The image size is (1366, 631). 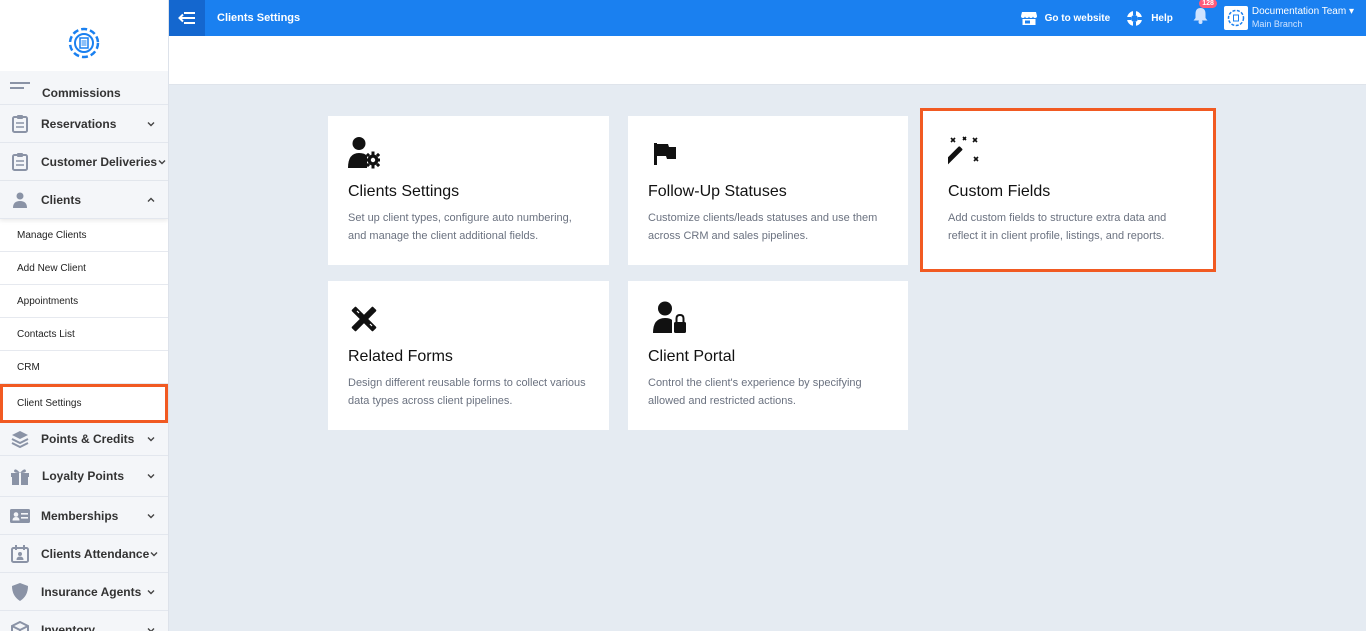 I want to click on sidebar-item-label: Customer Deliveries, so click(x=99, y=161).